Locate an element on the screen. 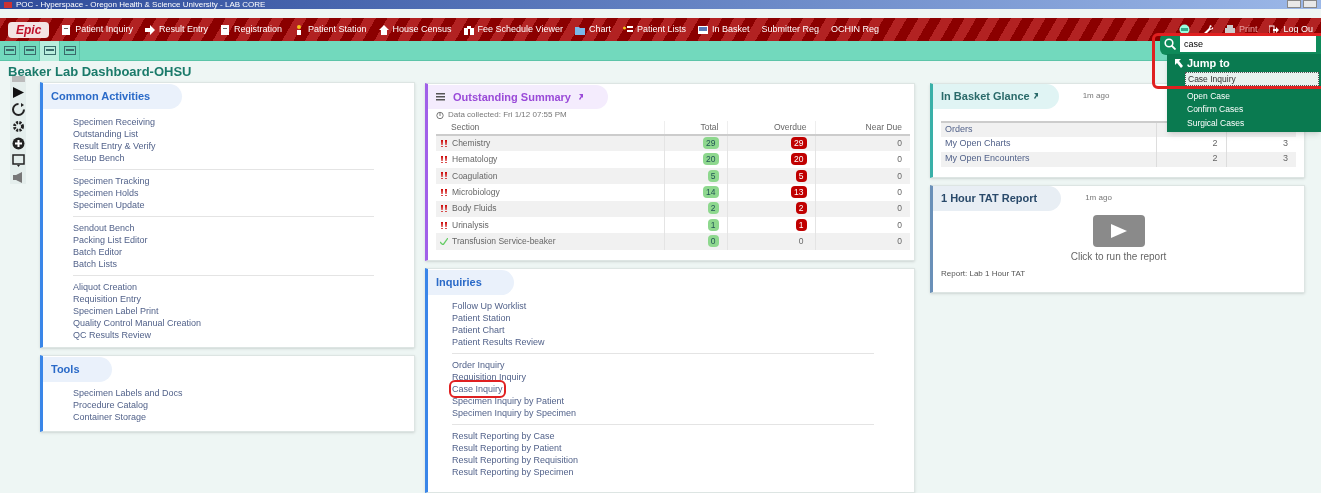 The width and height of the screenshot is (1321, 493). table-cell-text: 0 is located at coordinates (801, 241).